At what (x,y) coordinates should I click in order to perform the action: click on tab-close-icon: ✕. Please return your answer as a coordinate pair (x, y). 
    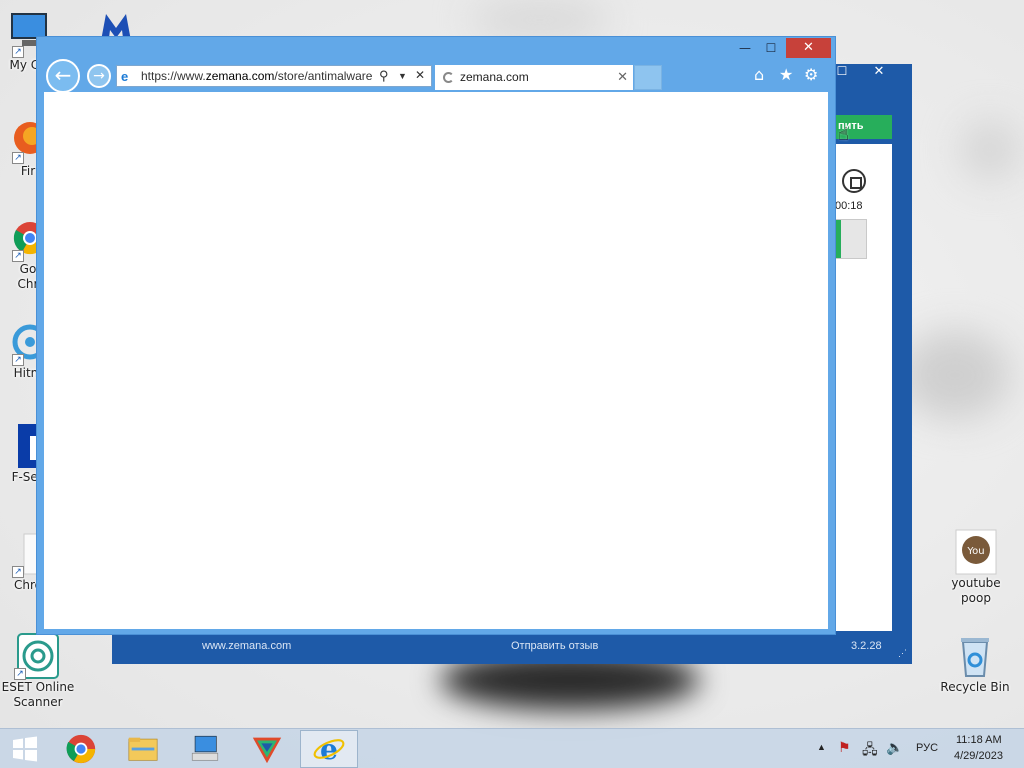
    Looking at the image, I should click on (622, 77).